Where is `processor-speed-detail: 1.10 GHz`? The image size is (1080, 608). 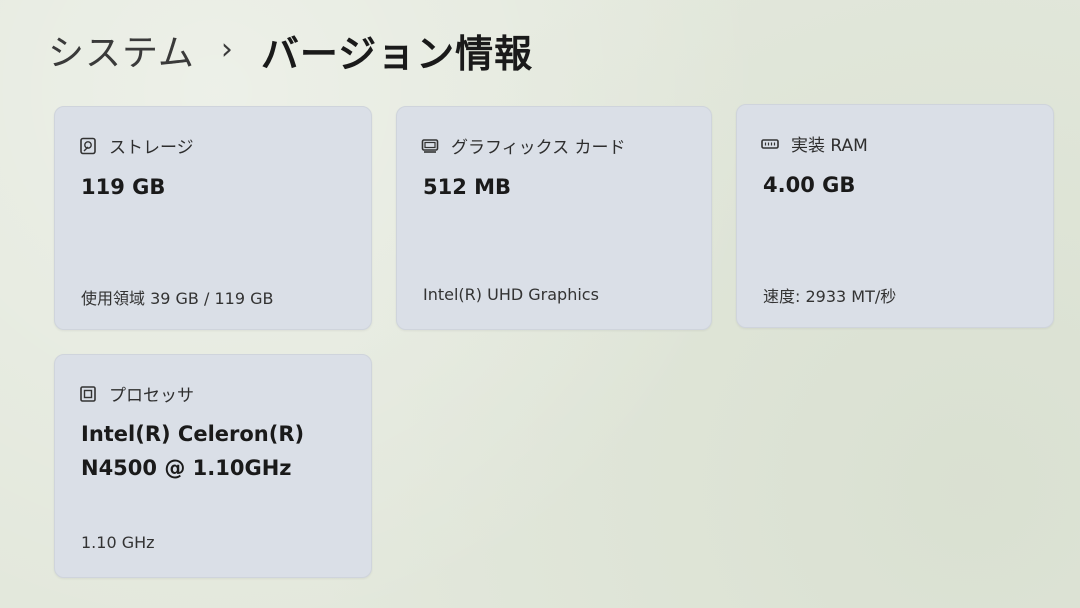
processor-speed-detail: 1.10 GHz is located at coordinates (118, 542).